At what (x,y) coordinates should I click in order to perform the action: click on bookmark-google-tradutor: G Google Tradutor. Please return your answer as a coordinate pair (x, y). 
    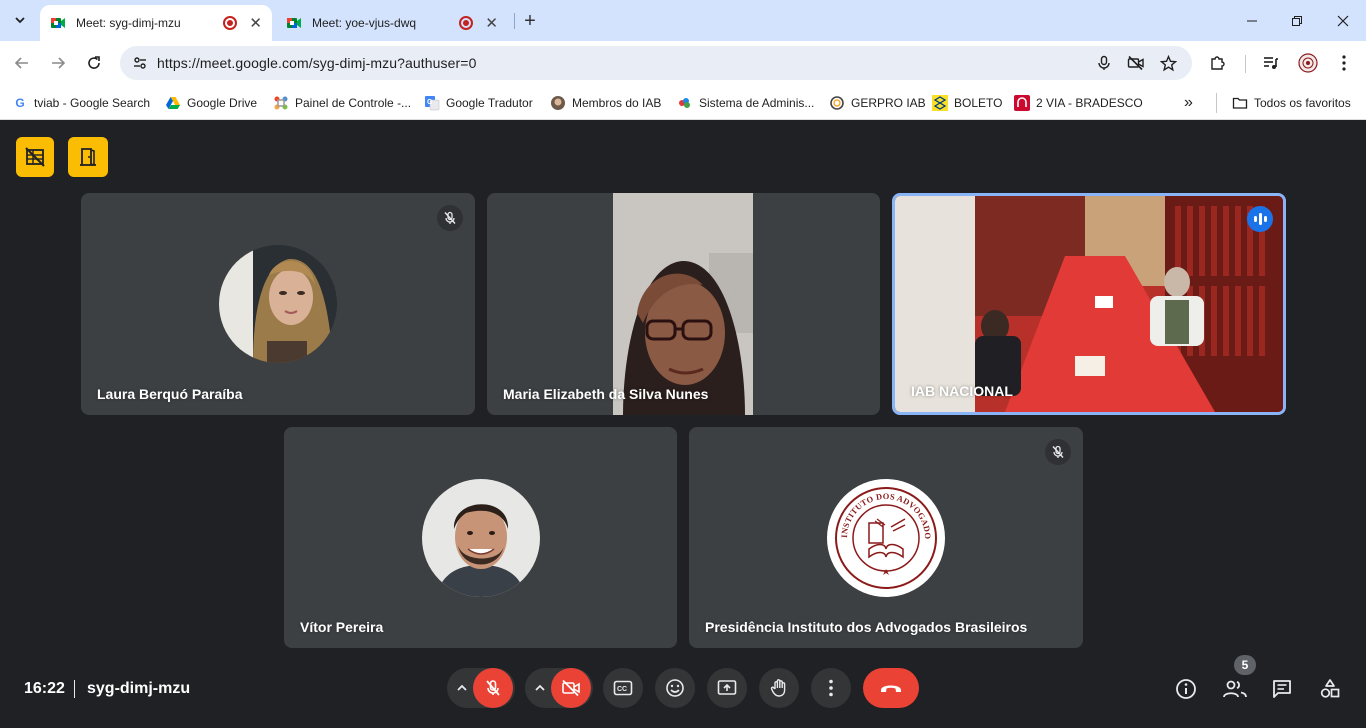
    Looking at the image, I should click on (478, 103).